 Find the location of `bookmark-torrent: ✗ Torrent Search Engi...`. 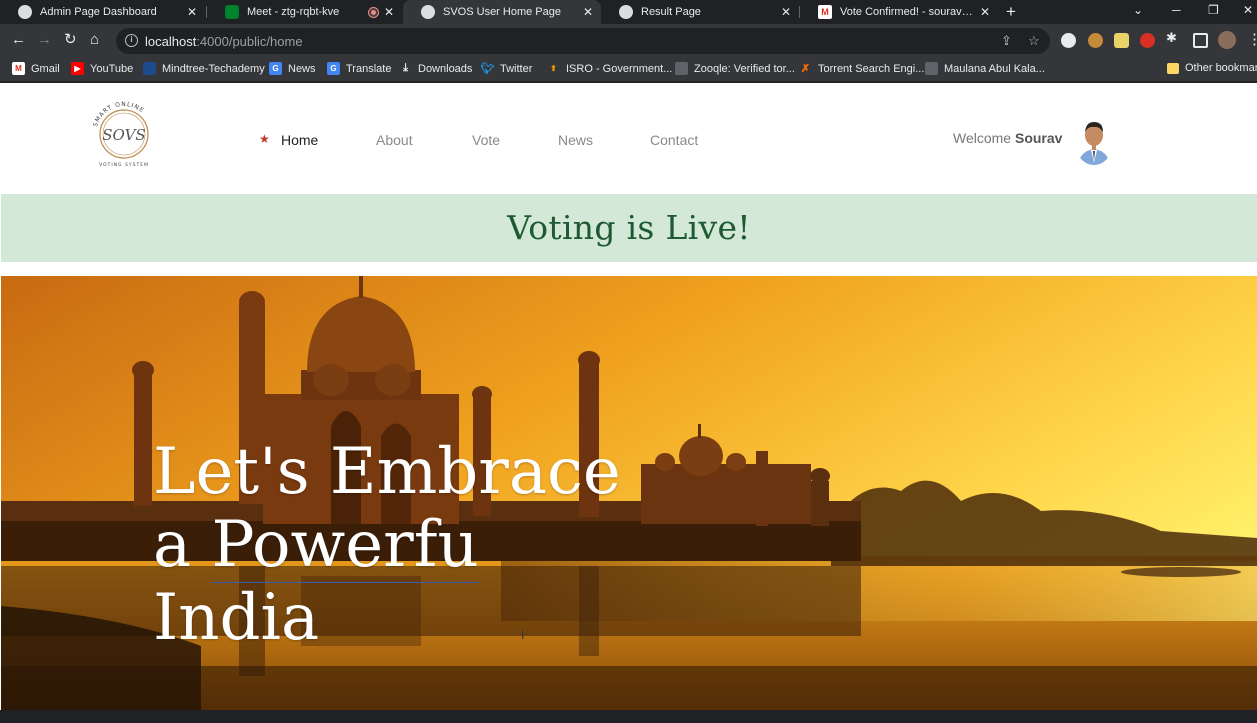

bookmark-torrent: ✗ Torrent Search Engi... is located at coordinates (862, 69).